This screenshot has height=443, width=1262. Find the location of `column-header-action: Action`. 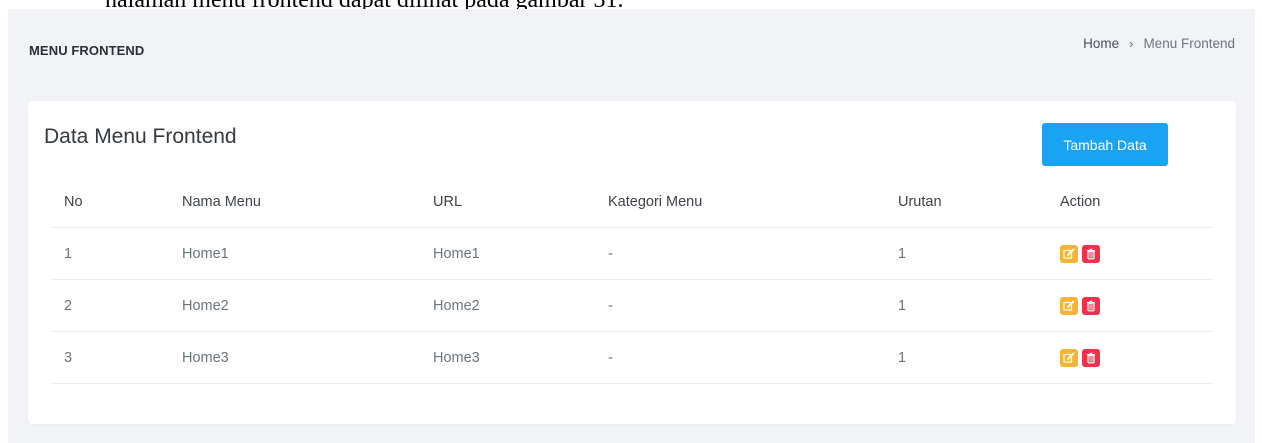

column-header-action: Action is located at coordinates (1130, 202).